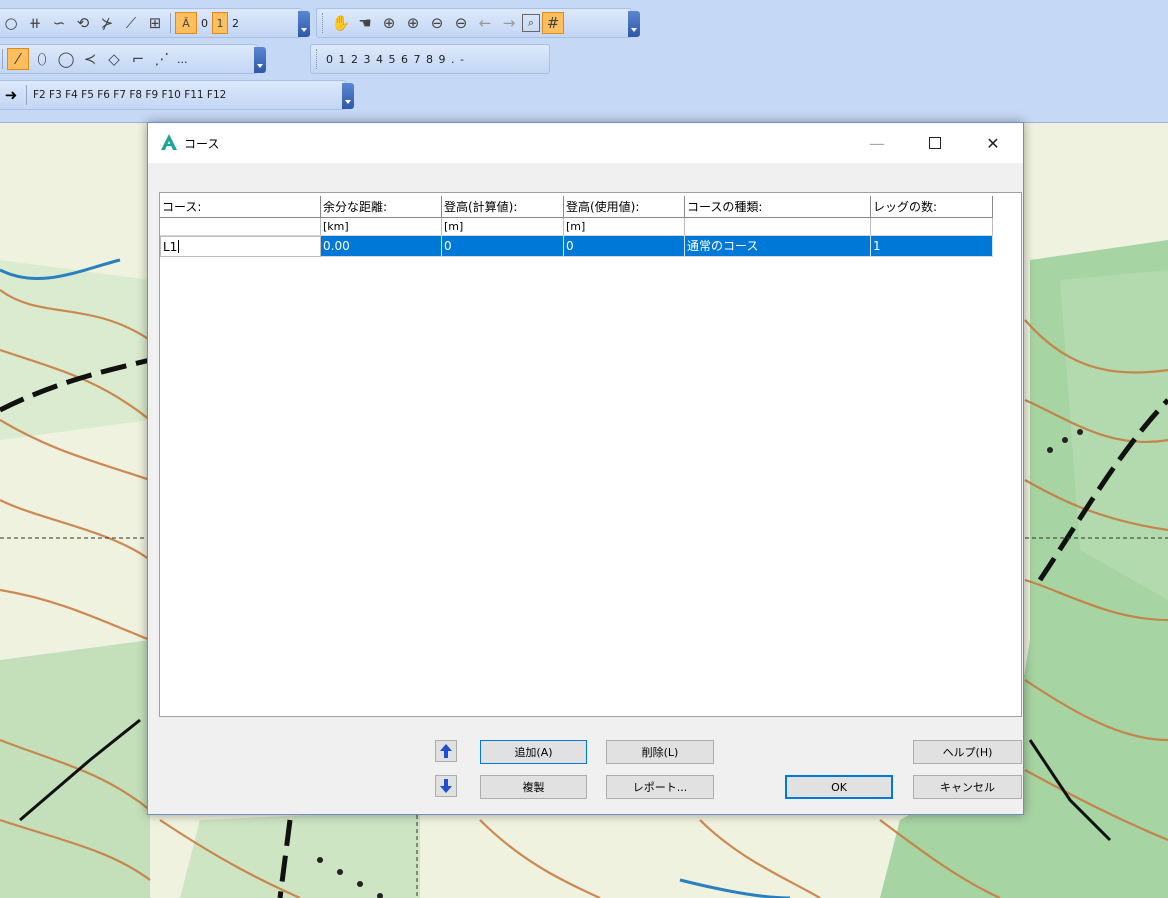 This screenshot has height=898, width=1168. I want to click on move-up-button, so click(446, 751).